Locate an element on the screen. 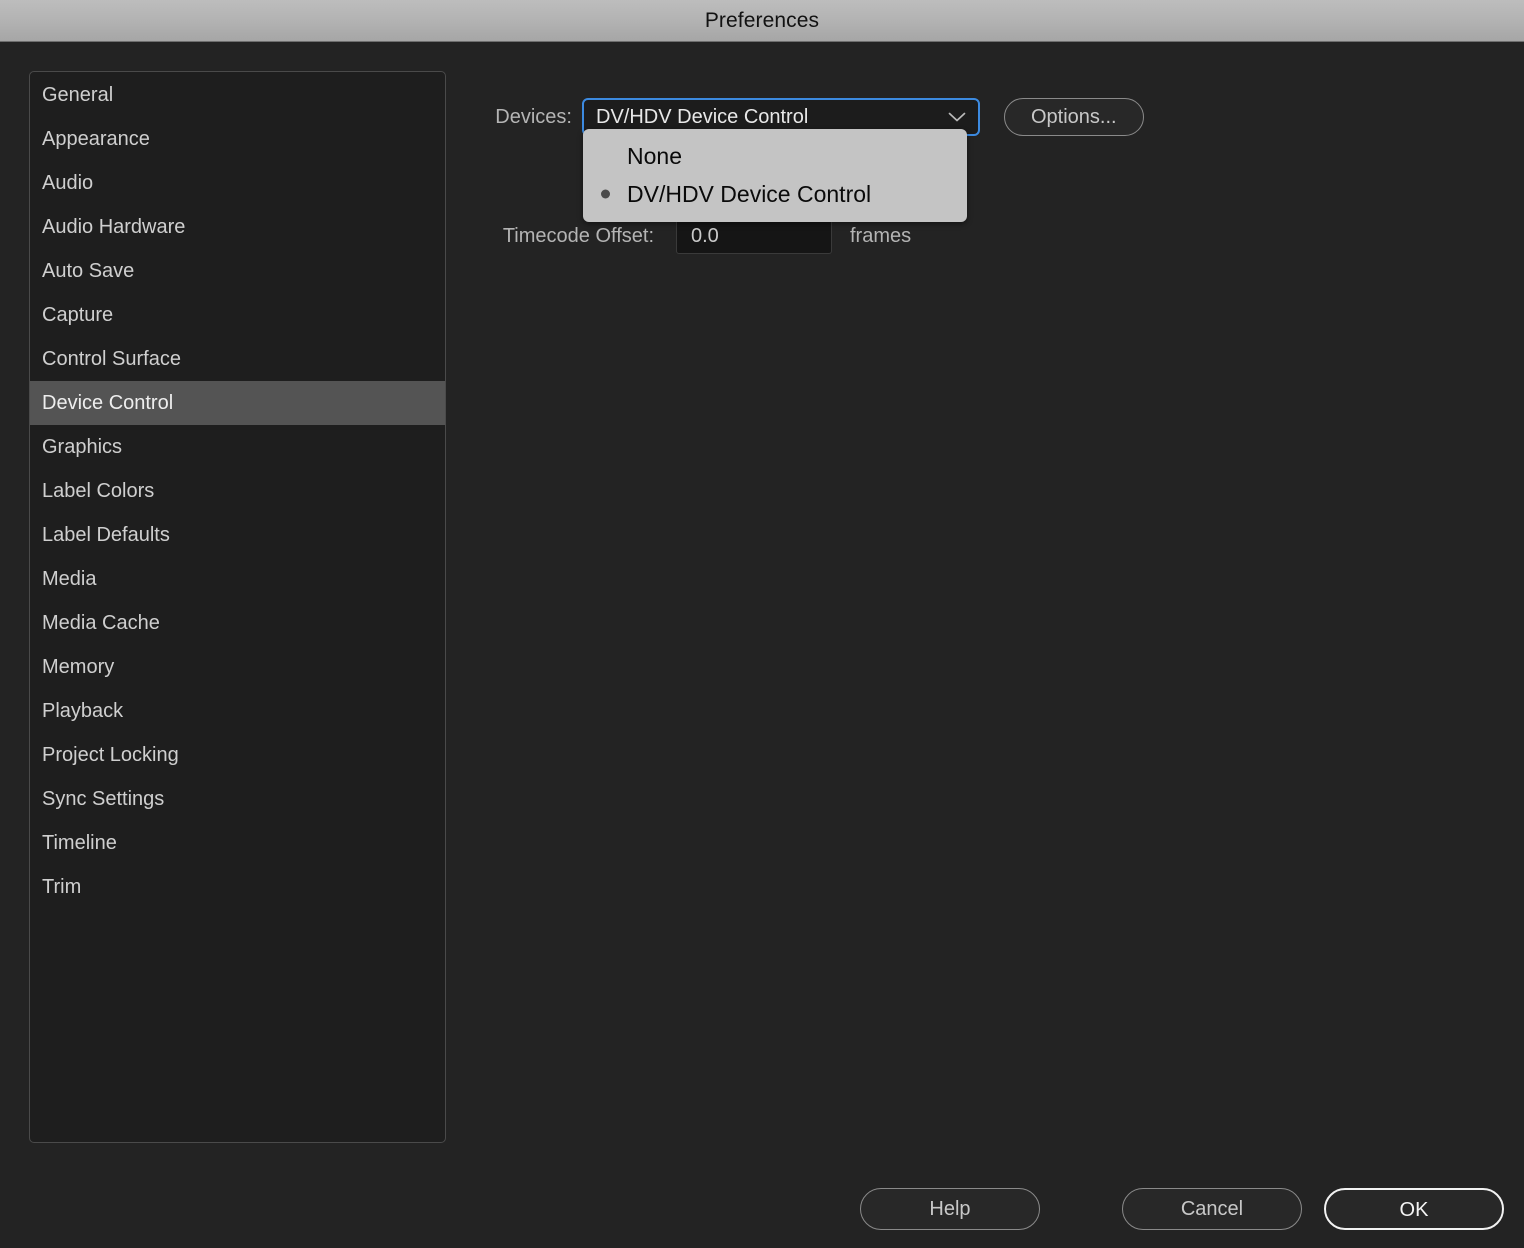 The width and height of the screenshot is (1524, 1248). sidebar-item-appearance: Appearance is located at coordinates (237, 139).